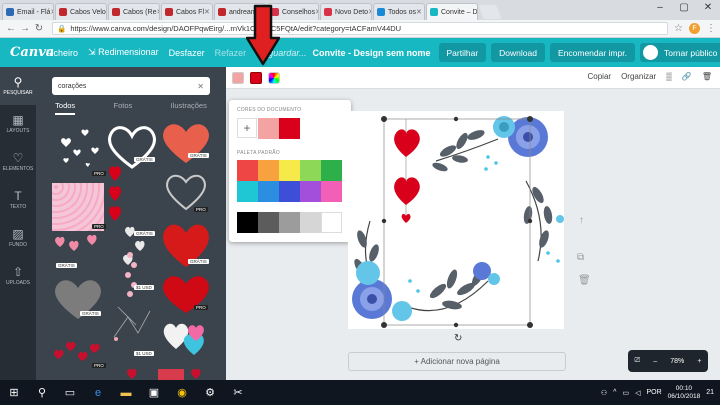 The image size is (720, 405). I want to click on reload-icon: ↻, so click(39, 28).